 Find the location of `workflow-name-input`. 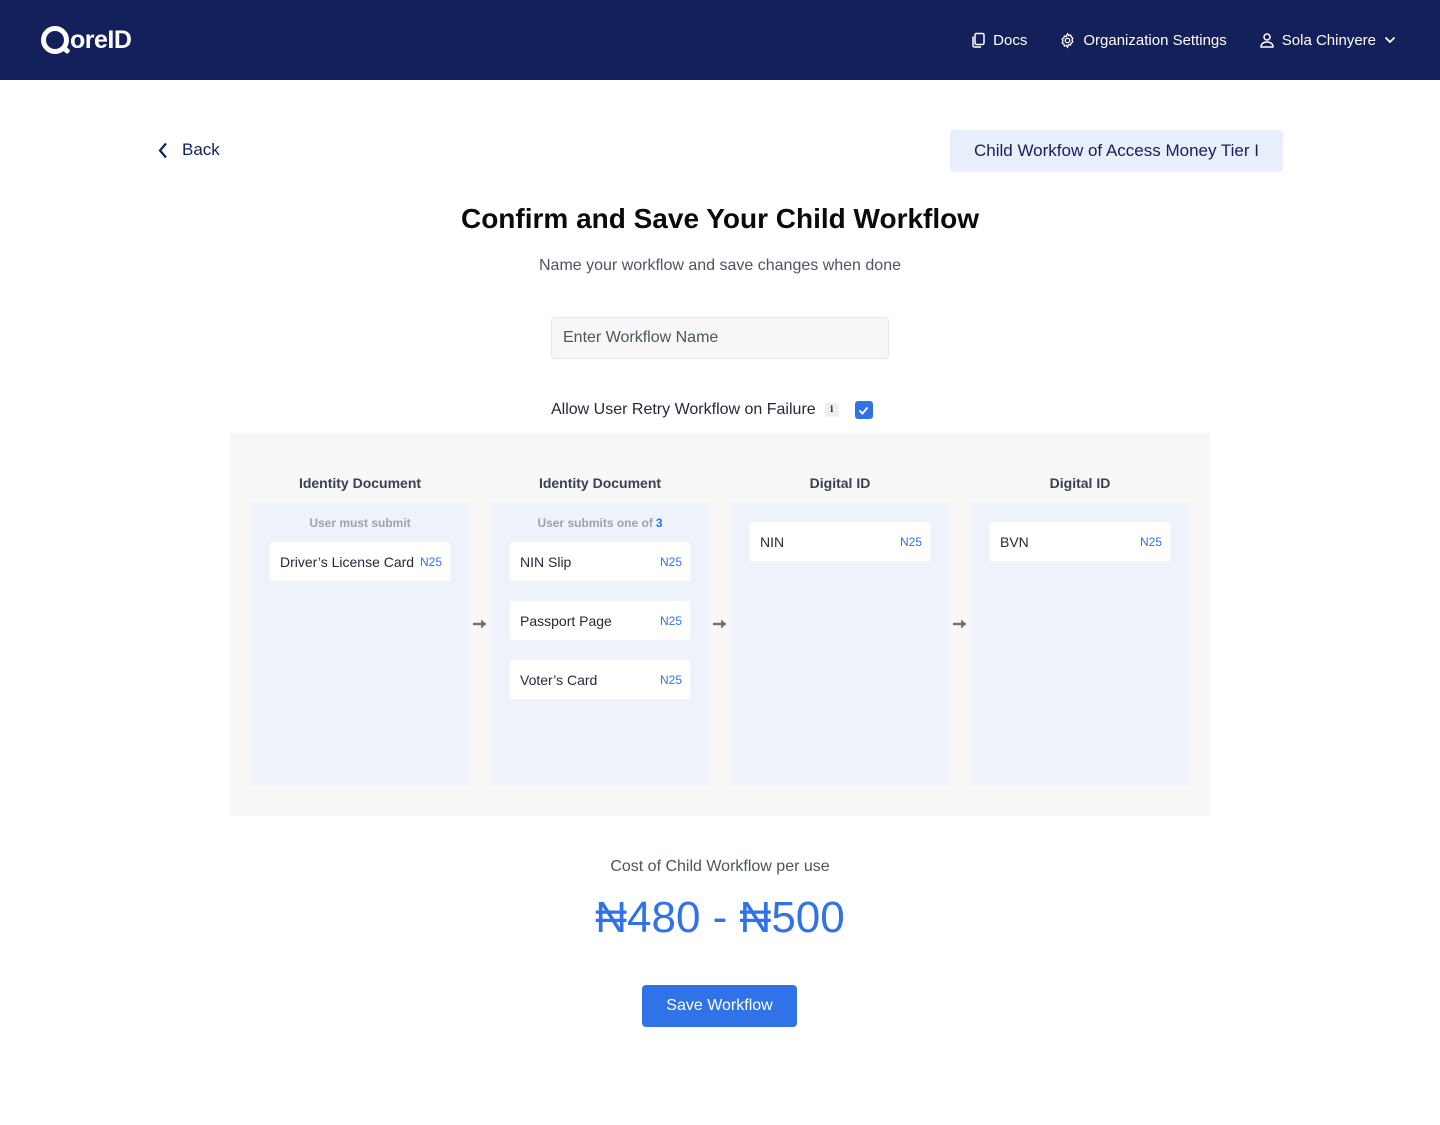

workflow-name-input is located at coordinates (720, 338).